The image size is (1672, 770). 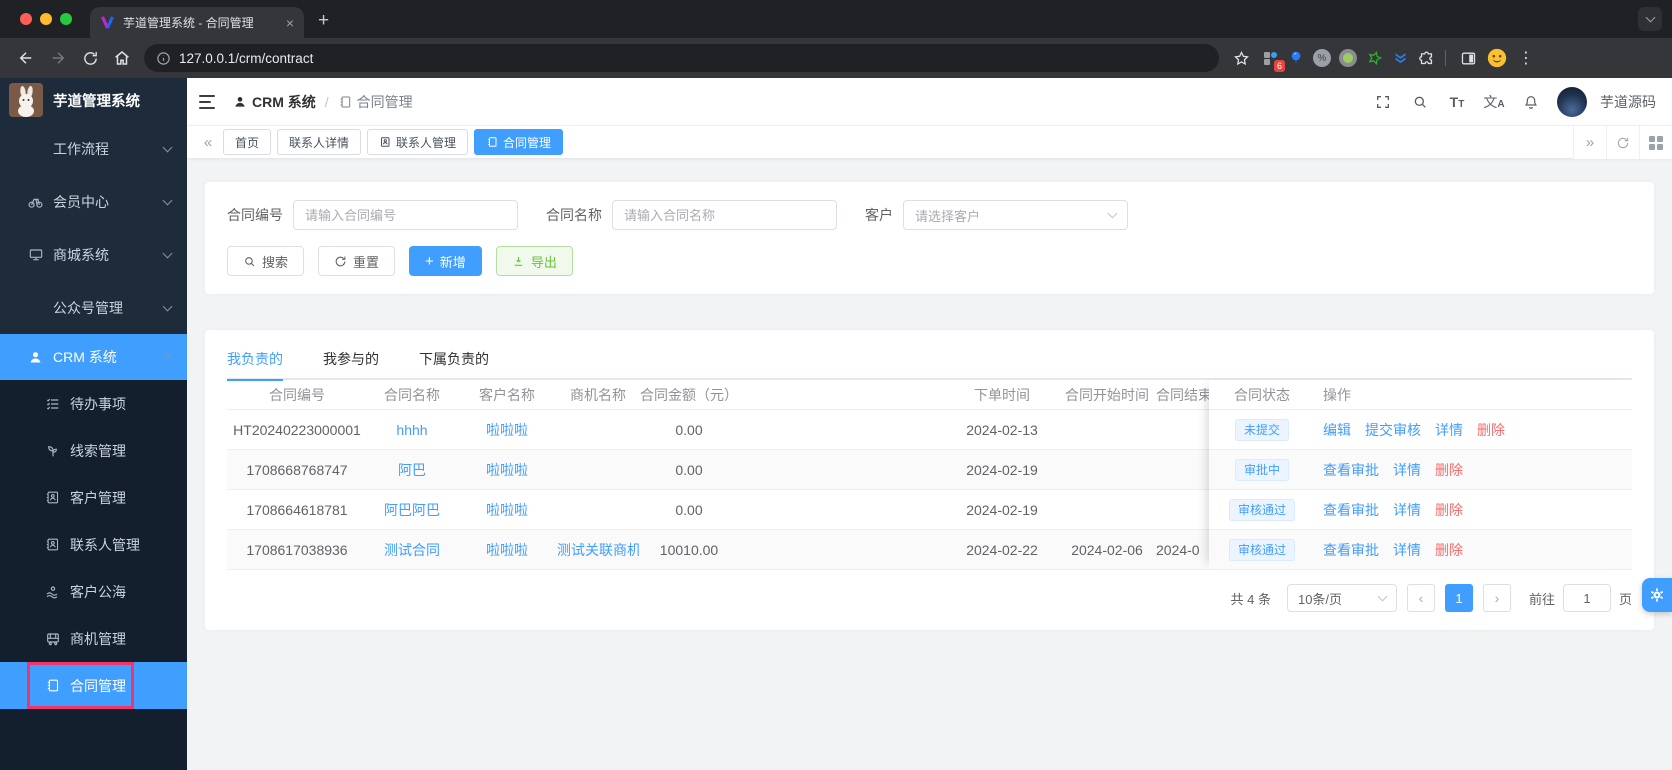 I want to click on search-button: 搜索, so click(x=266, y=261).